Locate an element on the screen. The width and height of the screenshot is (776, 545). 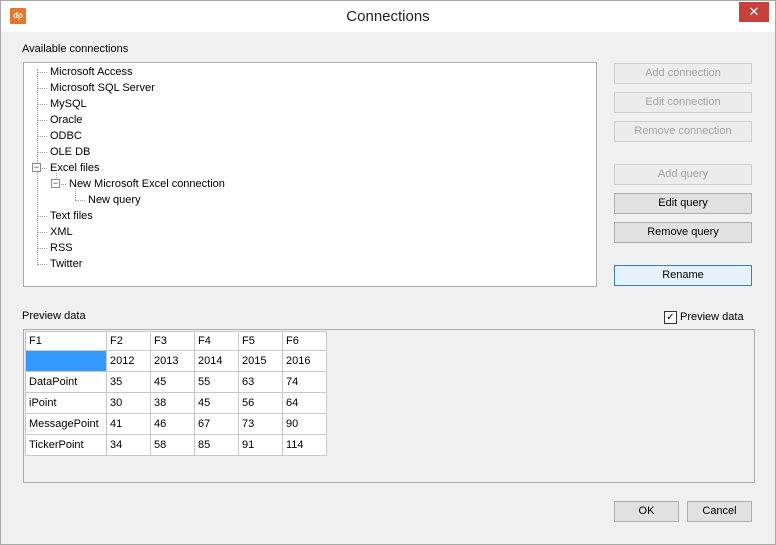
available-connections-label: Available connections is located at coordinates (75, 49).